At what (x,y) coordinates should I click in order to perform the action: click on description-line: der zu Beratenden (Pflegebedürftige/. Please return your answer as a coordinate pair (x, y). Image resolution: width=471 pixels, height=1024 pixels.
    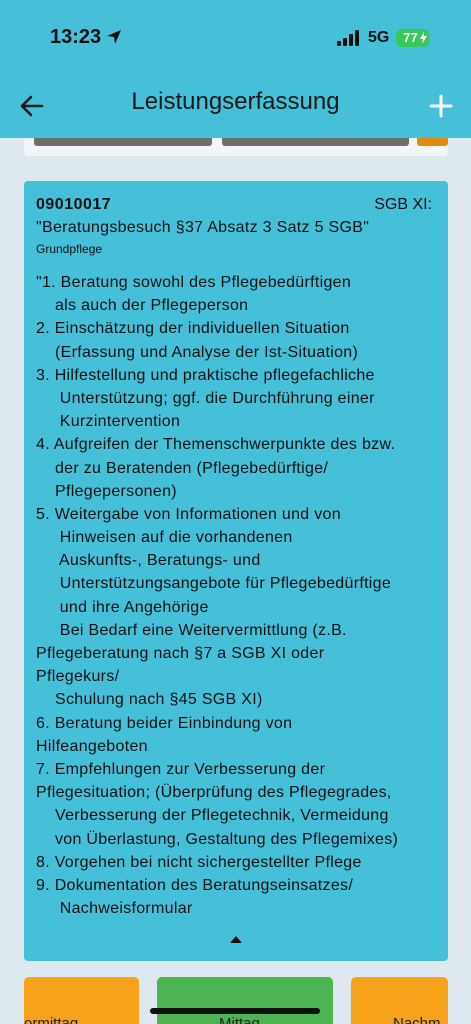
    Looking at the image, I should click on (182, 468).